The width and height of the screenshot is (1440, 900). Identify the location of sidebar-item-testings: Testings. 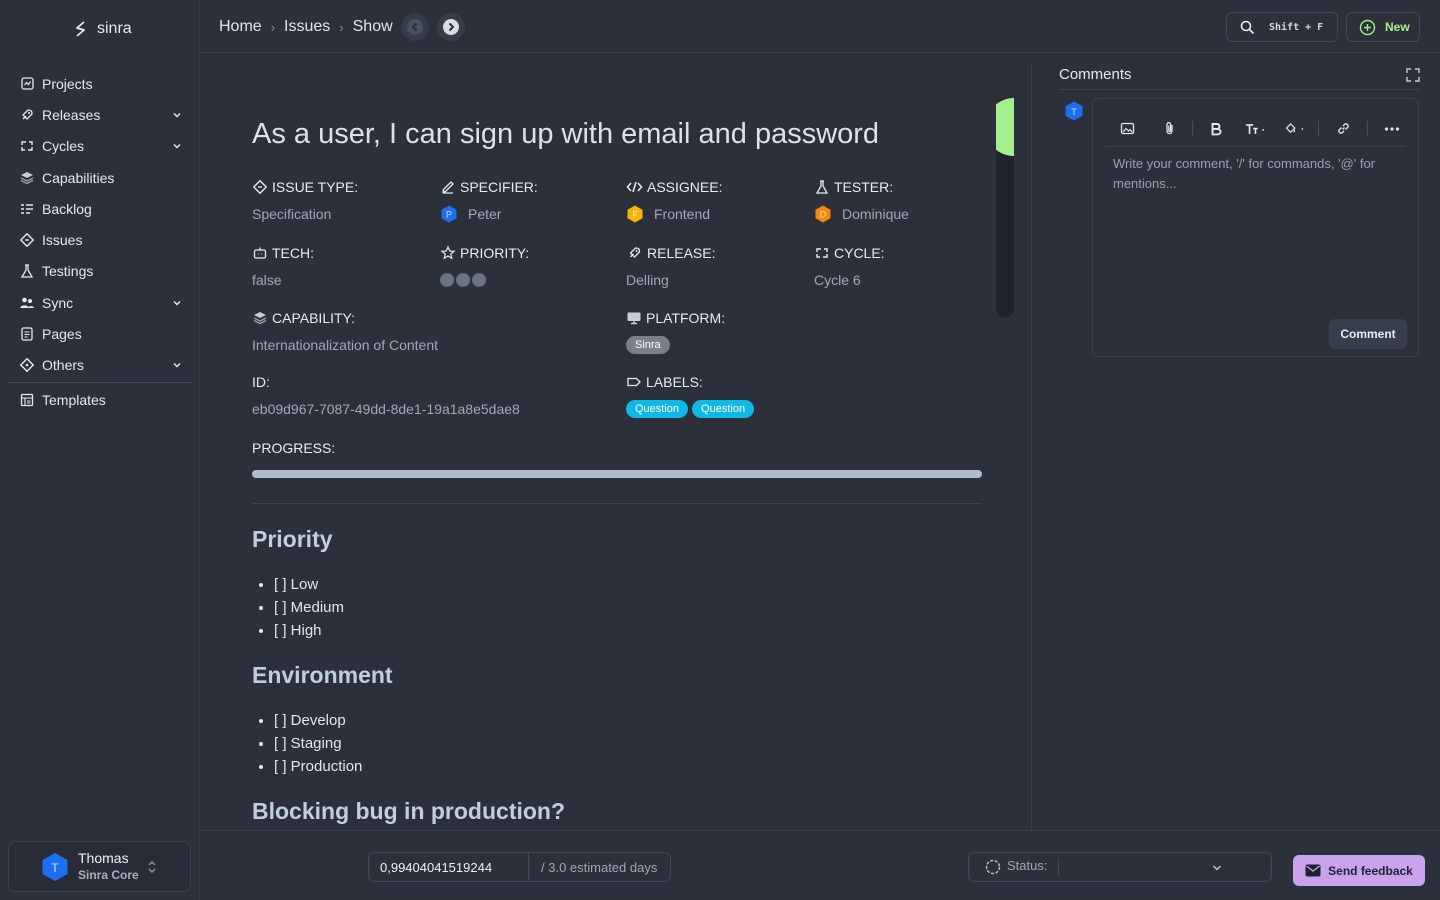
(100, 271).